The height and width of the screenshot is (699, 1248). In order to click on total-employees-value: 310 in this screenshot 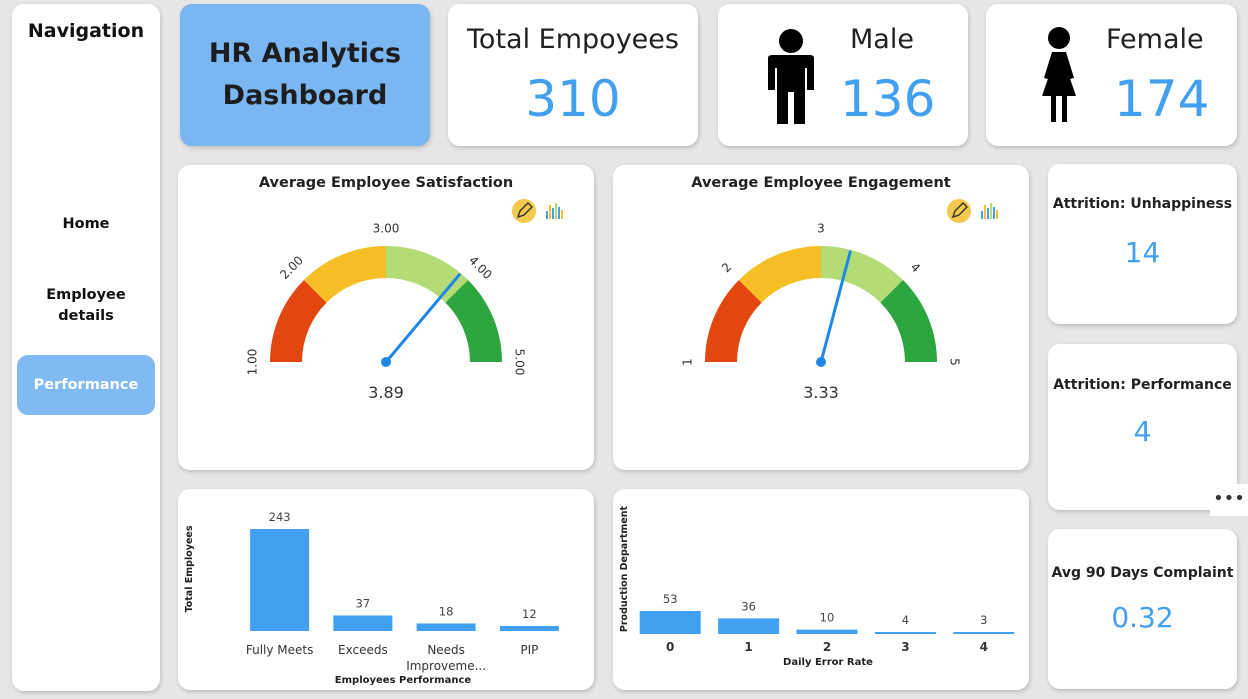, I will do `click(573, 99)`.